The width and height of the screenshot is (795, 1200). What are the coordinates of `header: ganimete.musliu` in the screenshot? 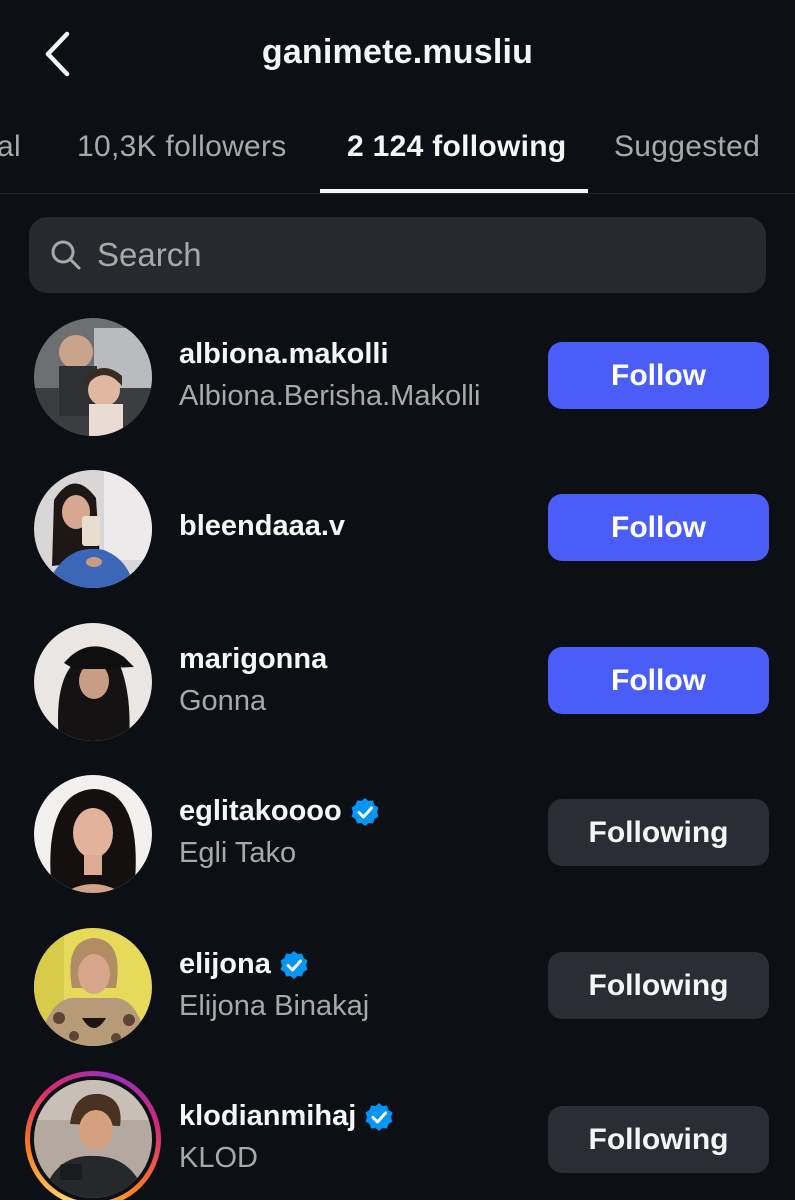 It's located at (397, 55).